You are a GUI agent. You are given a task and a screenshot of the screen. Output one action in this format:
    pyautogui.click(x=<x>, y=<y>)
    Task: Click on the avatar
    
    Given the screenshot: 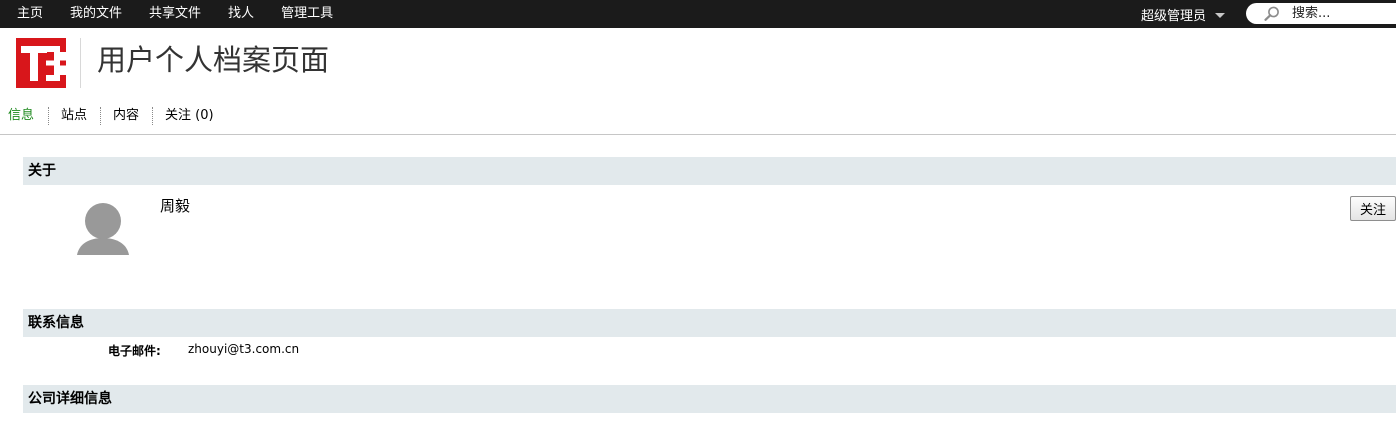 What is the action you would take?
    pyautogui.click(x=103, y=229)
    